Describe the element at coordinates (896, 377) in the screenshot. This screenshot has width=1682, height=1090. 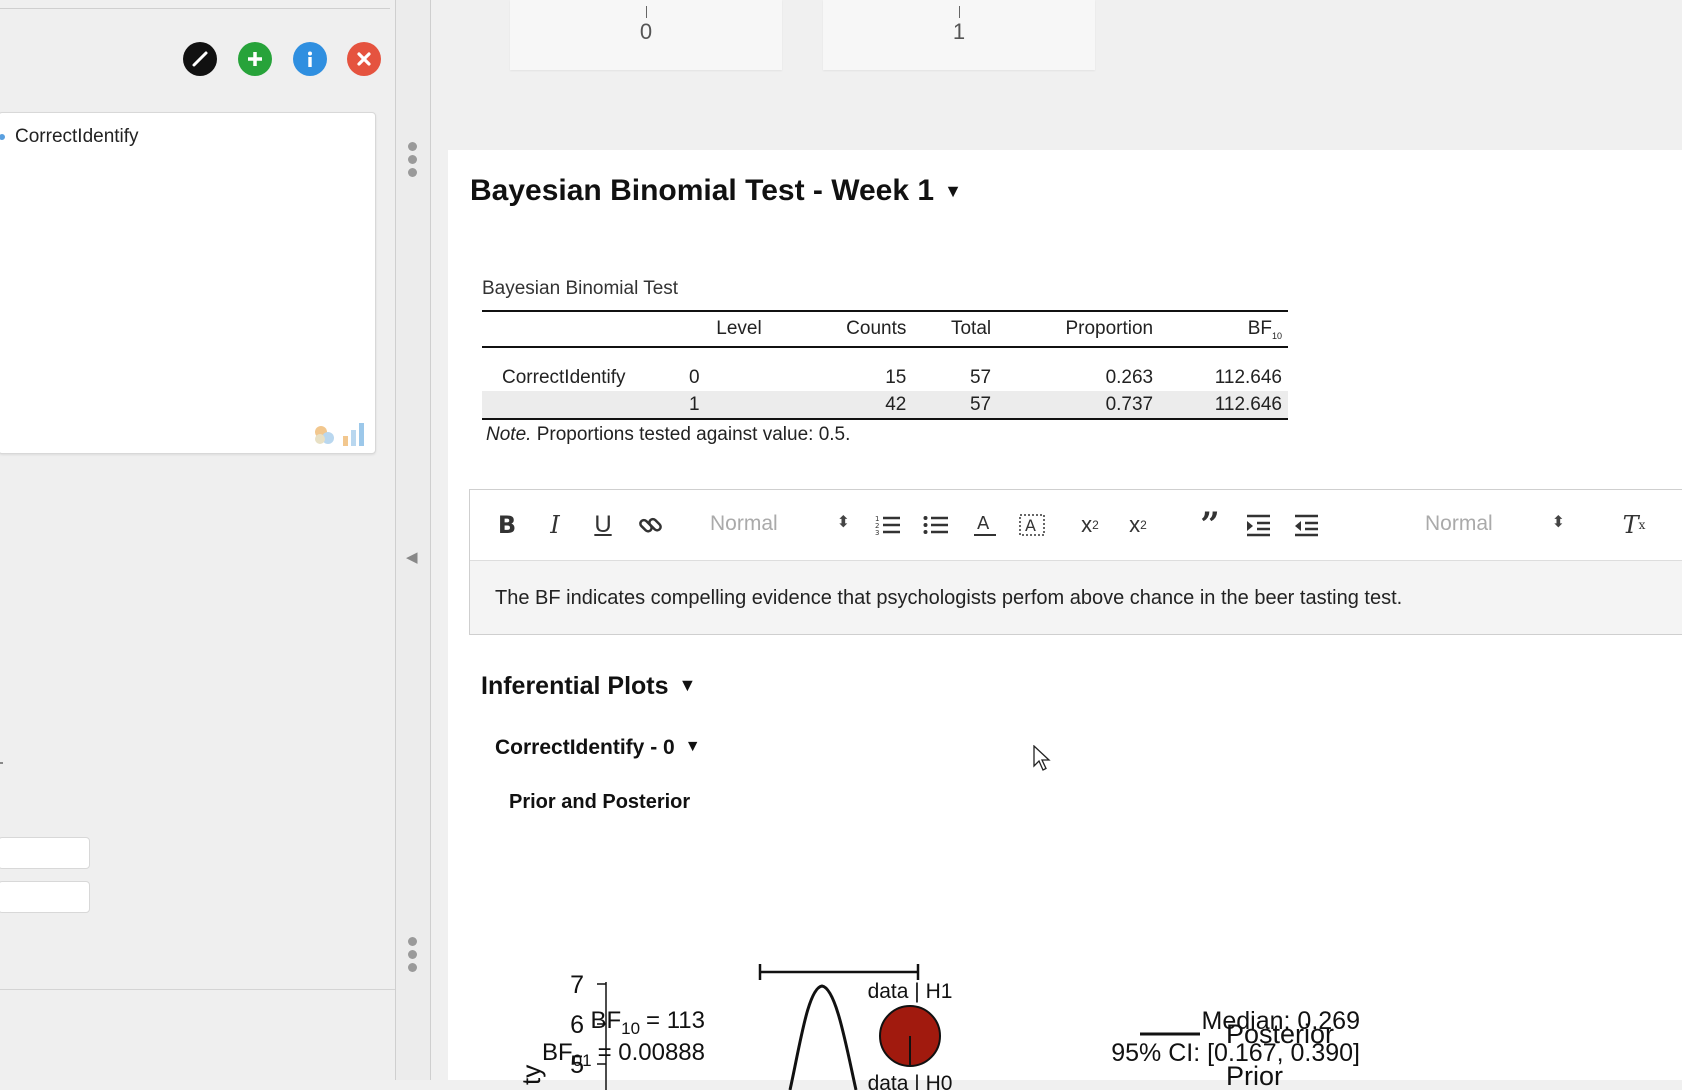
I see `table-cell: 15` at that location.